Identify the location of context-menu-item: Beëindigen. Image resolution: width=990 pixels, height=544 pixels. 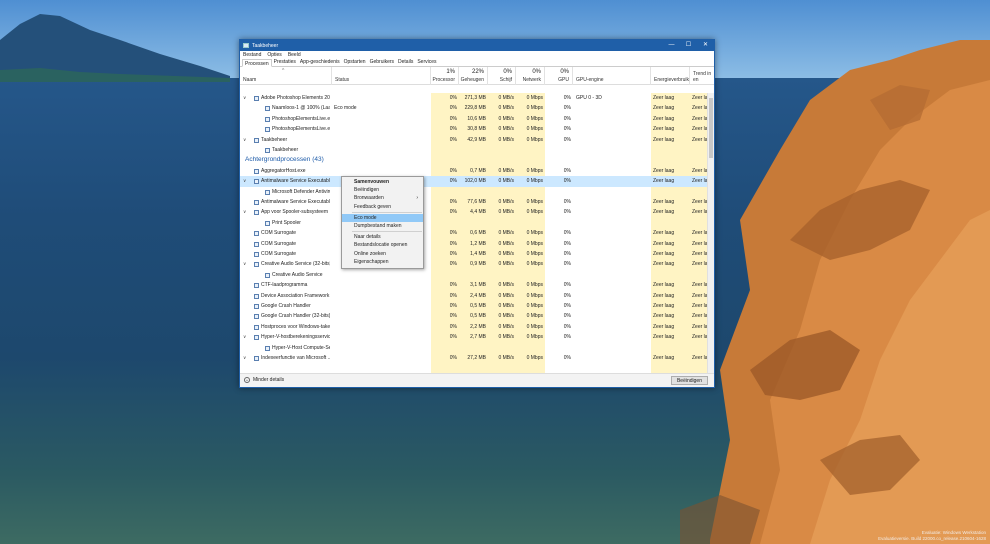
(382, 190).